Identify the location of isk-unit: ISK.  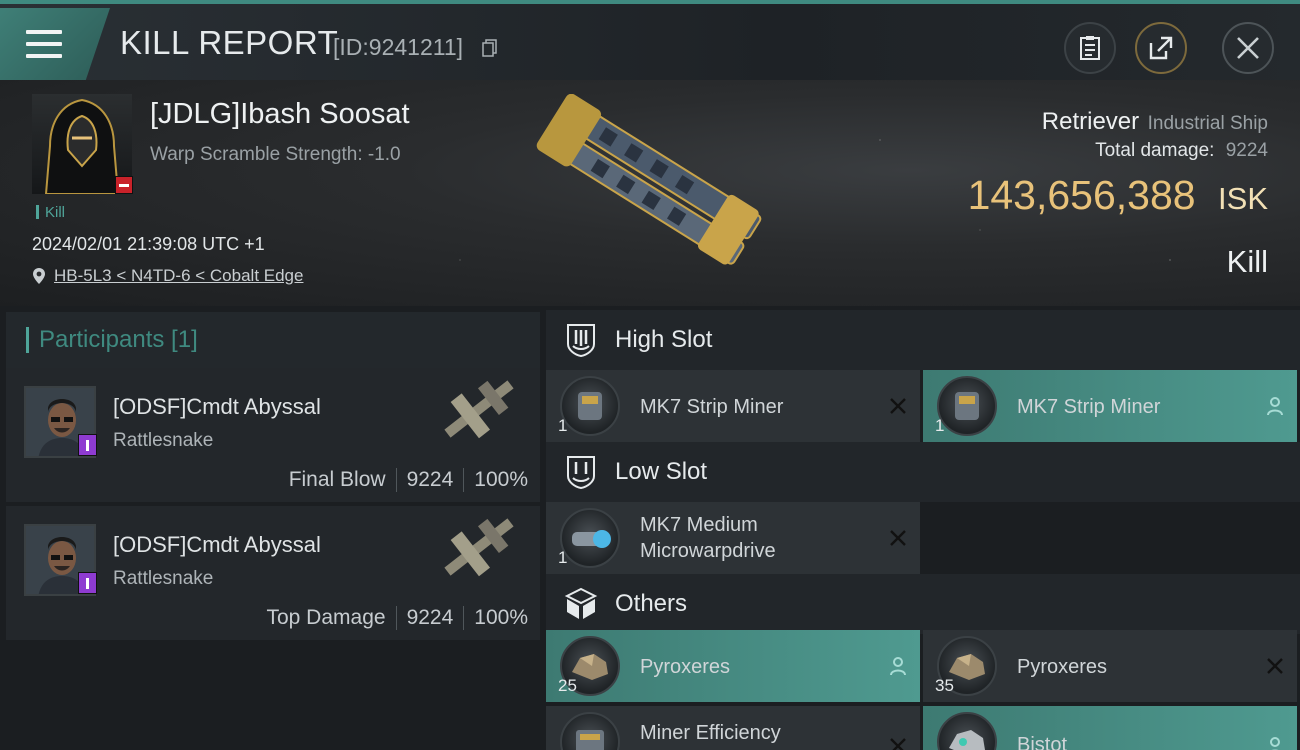
(1243, 198).